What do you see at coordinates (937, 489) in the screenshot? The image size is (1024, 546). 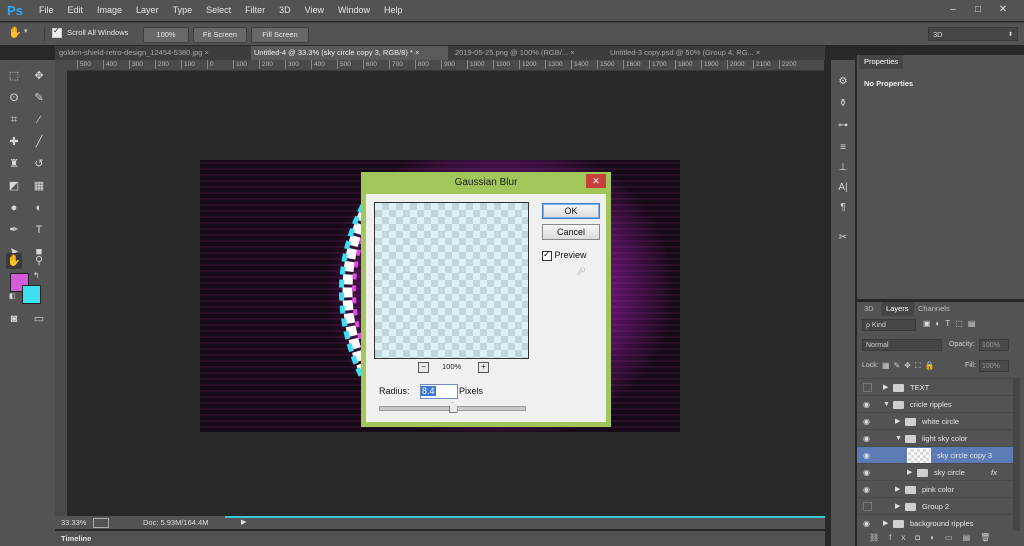 I see `layer-row: ◉ ▶ pink color` at bounding box center [937, 489].